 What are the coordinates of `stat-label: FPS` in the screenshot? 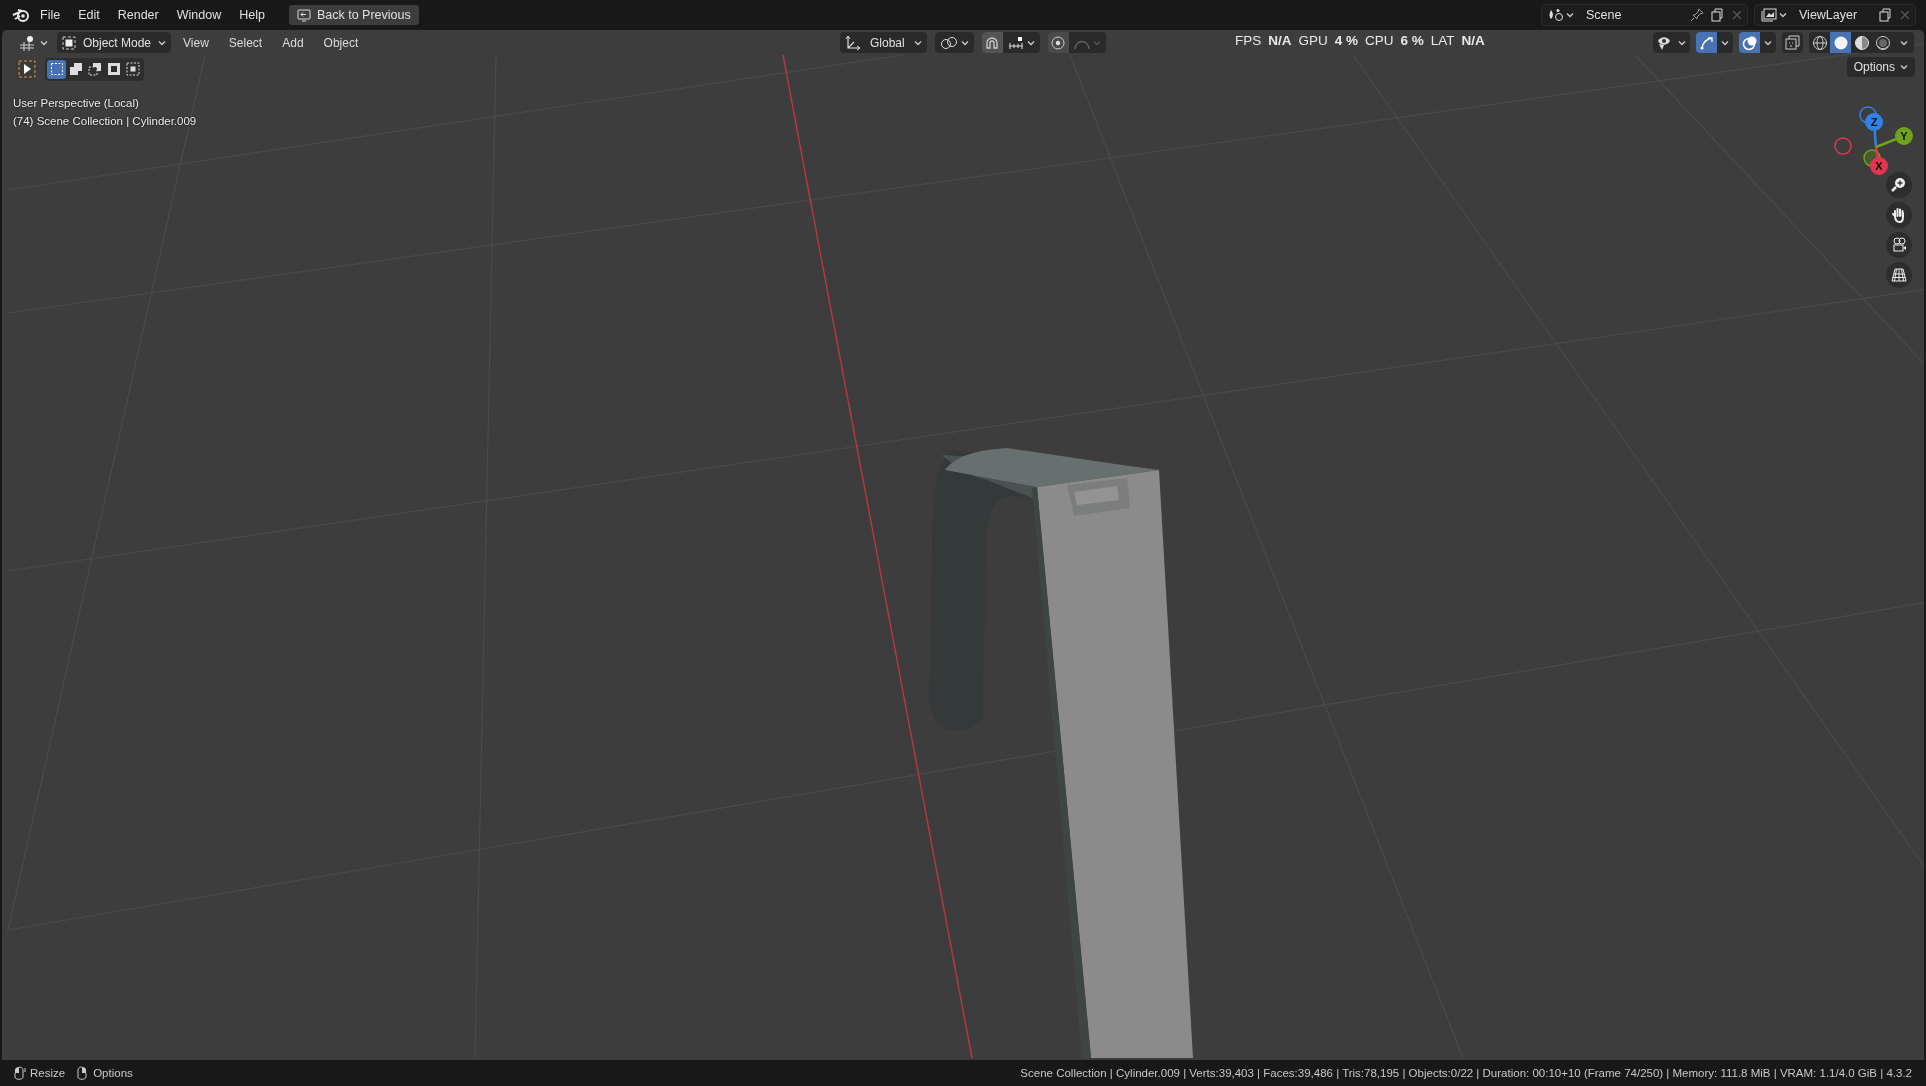 It's located at (1248, 40).